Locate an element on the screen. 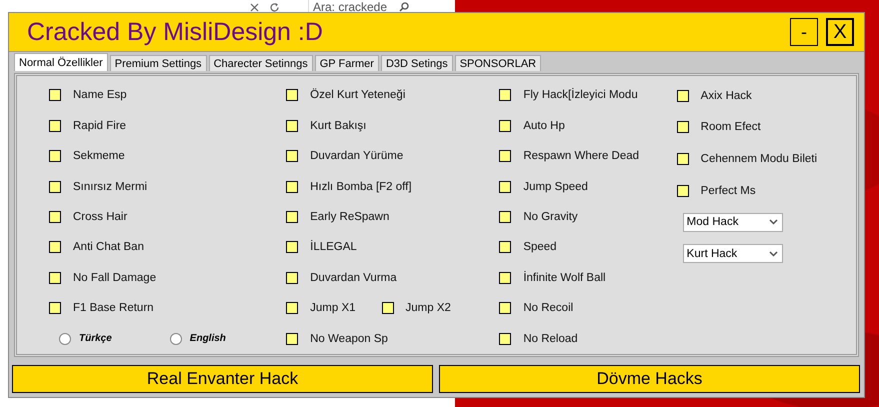 The height and width of the screenshot is (407, 879). checkbox-label: Rapid Fire is located at coordinates (99, 126).